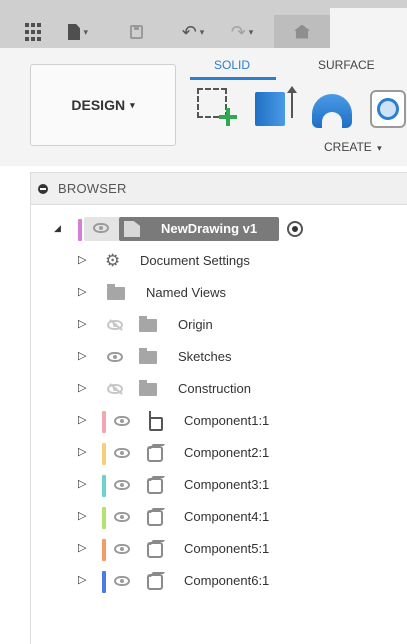 This screenshot has height=644, width=407. Describe the element at coordinates (227, 484) in the screenshot. I see `tree-item-label: Component3:1` at that location.